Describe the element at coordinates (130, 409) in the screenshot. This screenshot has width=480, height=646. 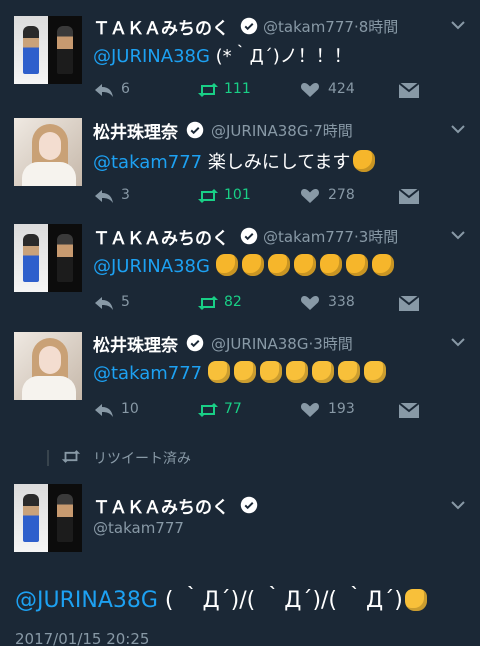
I see `reply-count: 10` at that location.